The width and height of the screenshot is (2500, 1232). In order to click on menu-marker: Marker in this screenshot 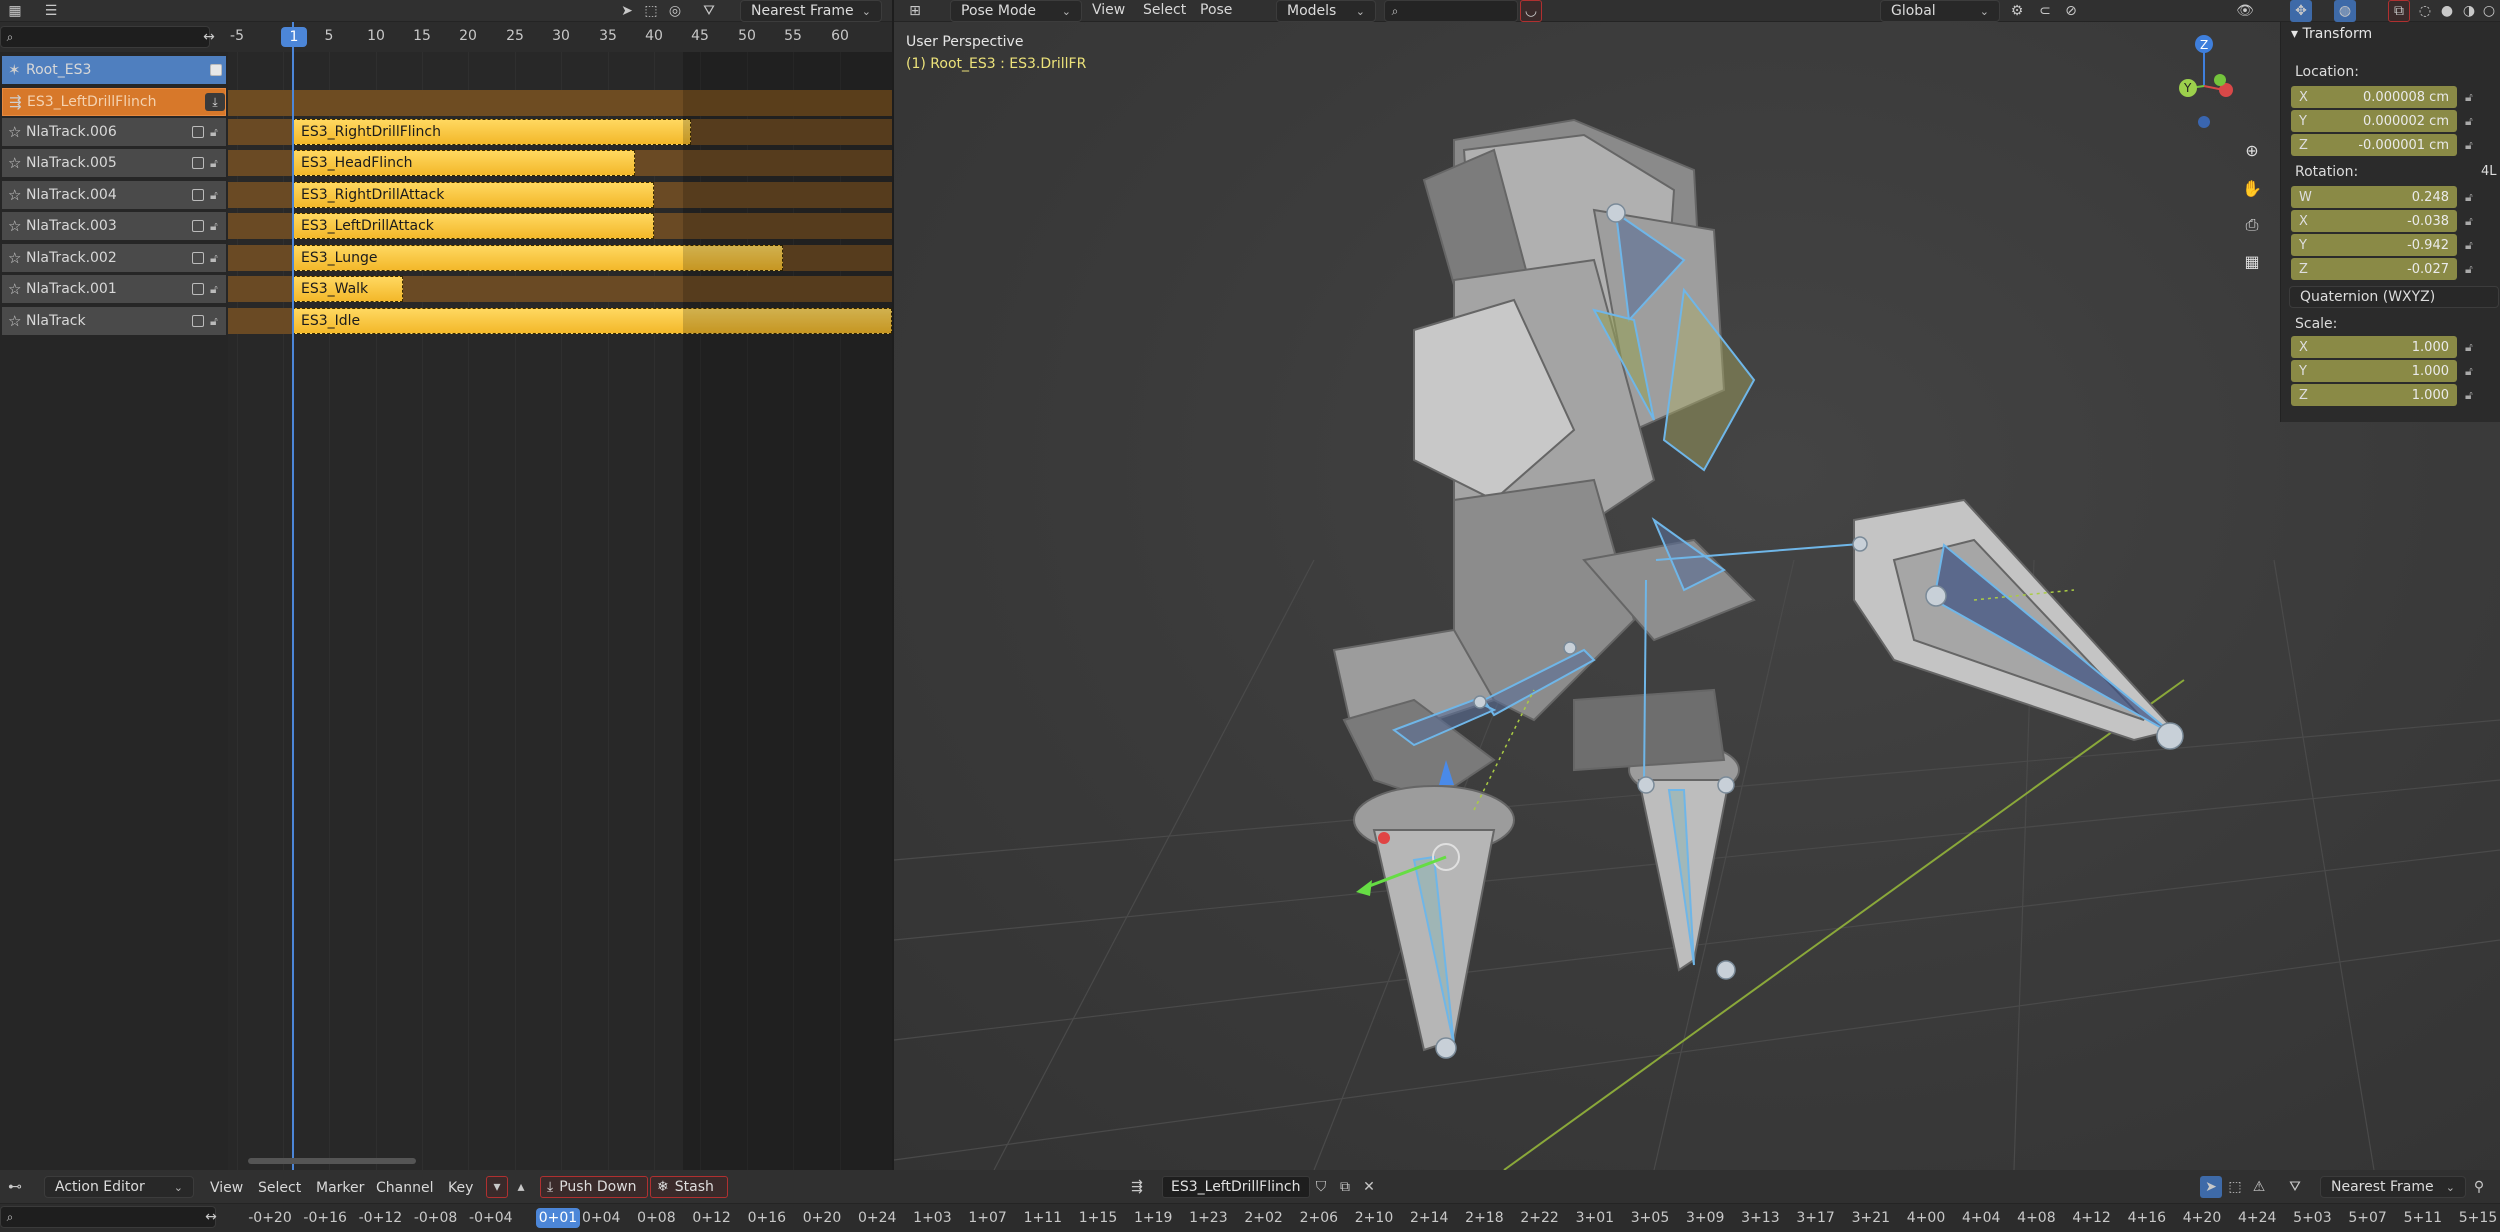, I will do `click(340, 1188)`.